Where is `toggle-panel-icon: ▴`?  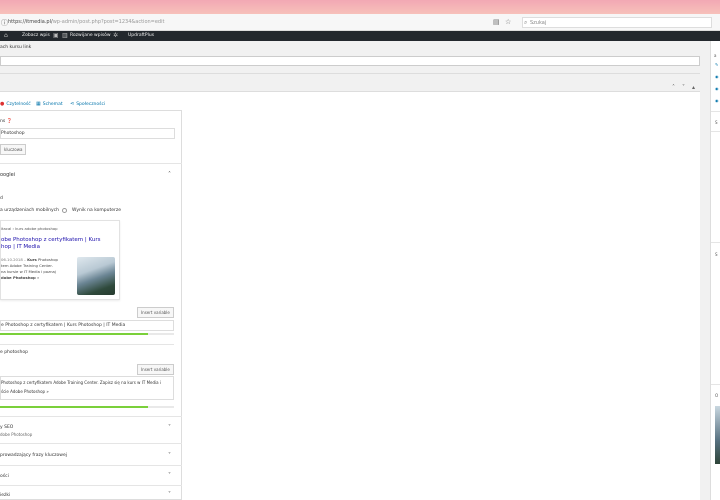 toggle-panel-icon: ▴ is located at coordinates (693, 87).